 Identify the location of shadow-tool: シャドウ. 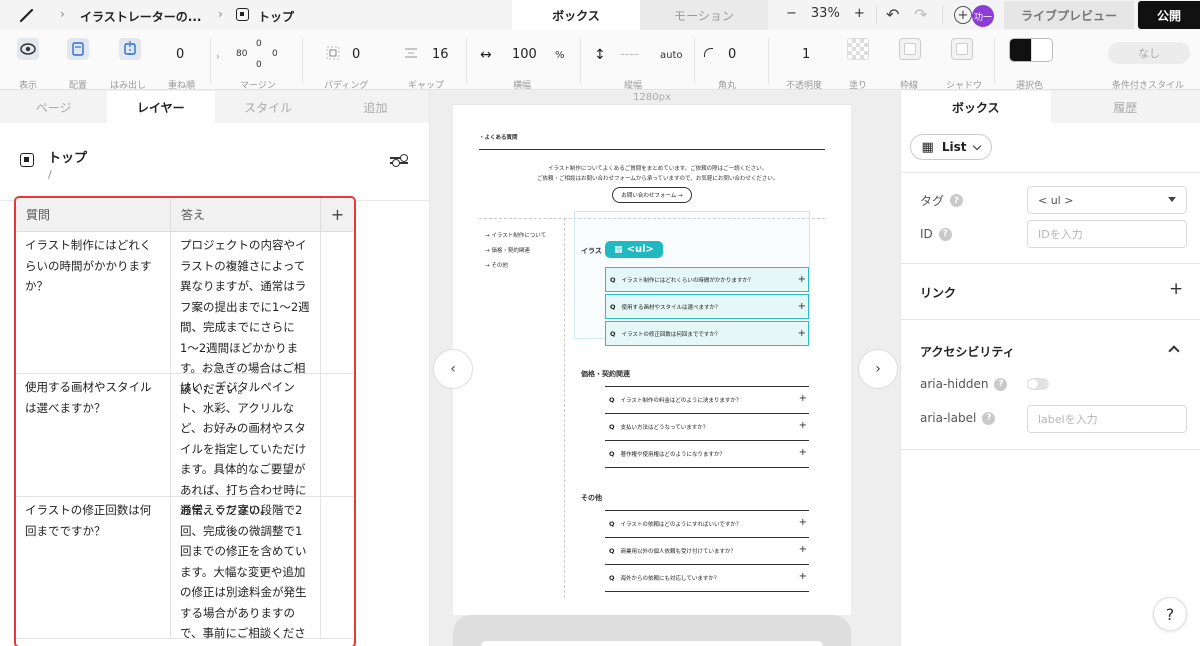
(964, 64).